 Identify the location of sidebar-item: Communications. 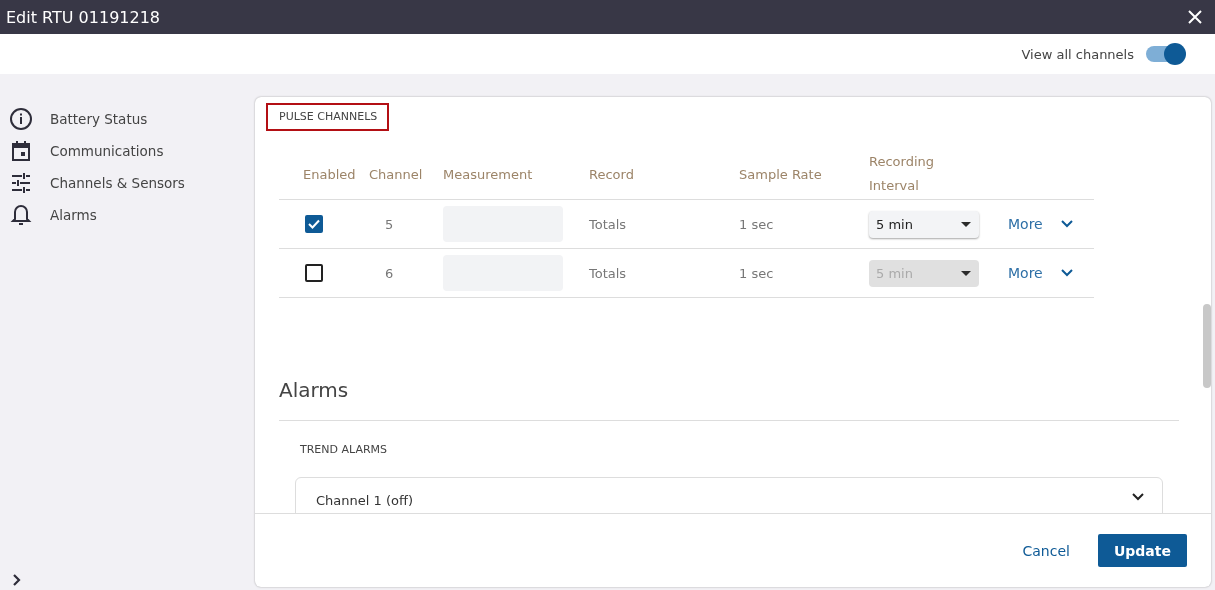
(132, 151).